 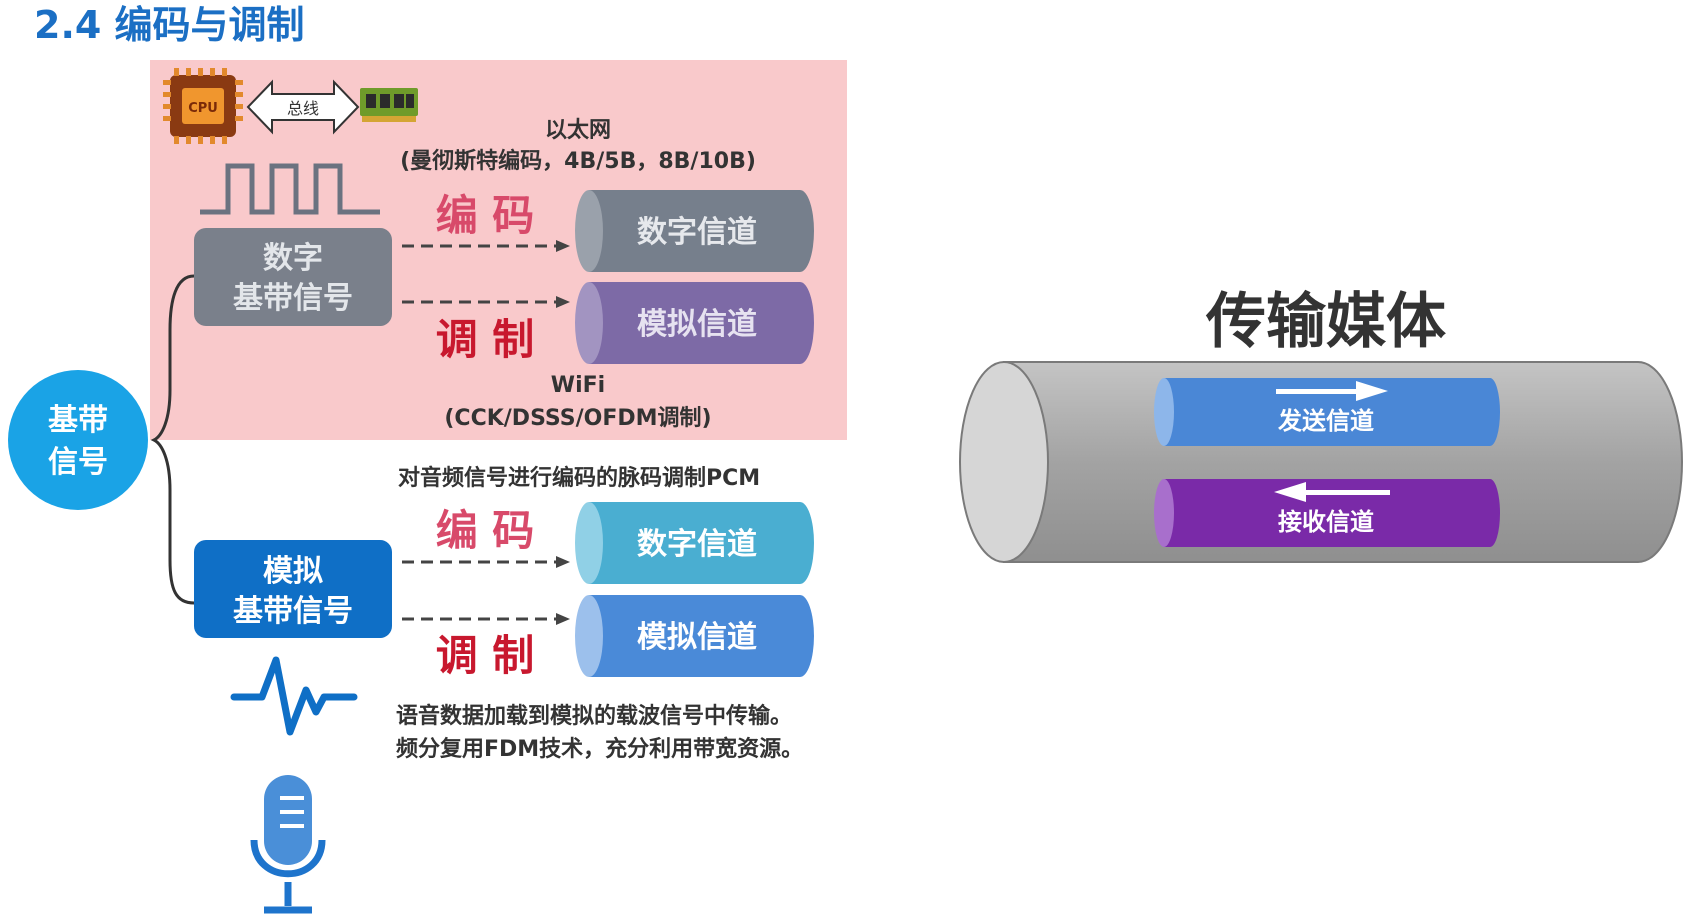 I want to click on pcm-note: 对音频信号进行编码的脉码调制PCM, so click(x=579, y=478).